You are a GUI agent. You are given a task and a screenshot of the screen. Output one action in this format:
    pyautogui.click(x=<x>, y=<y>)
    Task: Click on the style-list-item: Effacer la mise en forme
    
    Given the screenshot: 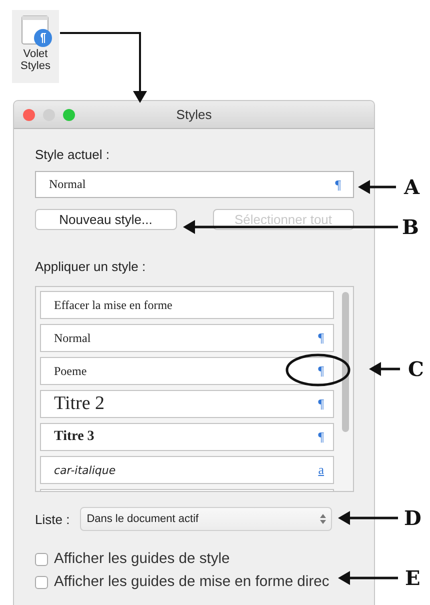 What is the action you would take?
    pyautogui.click(x=187, y=305)
    